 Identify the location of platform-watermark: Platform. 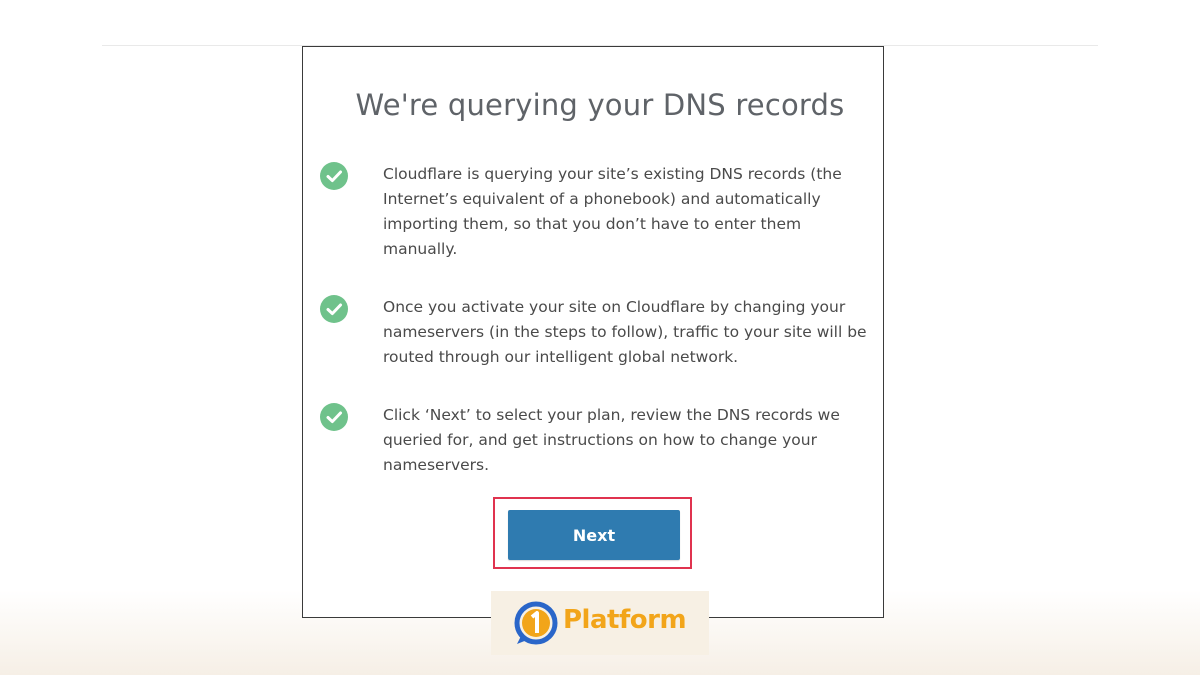
(600, 623).